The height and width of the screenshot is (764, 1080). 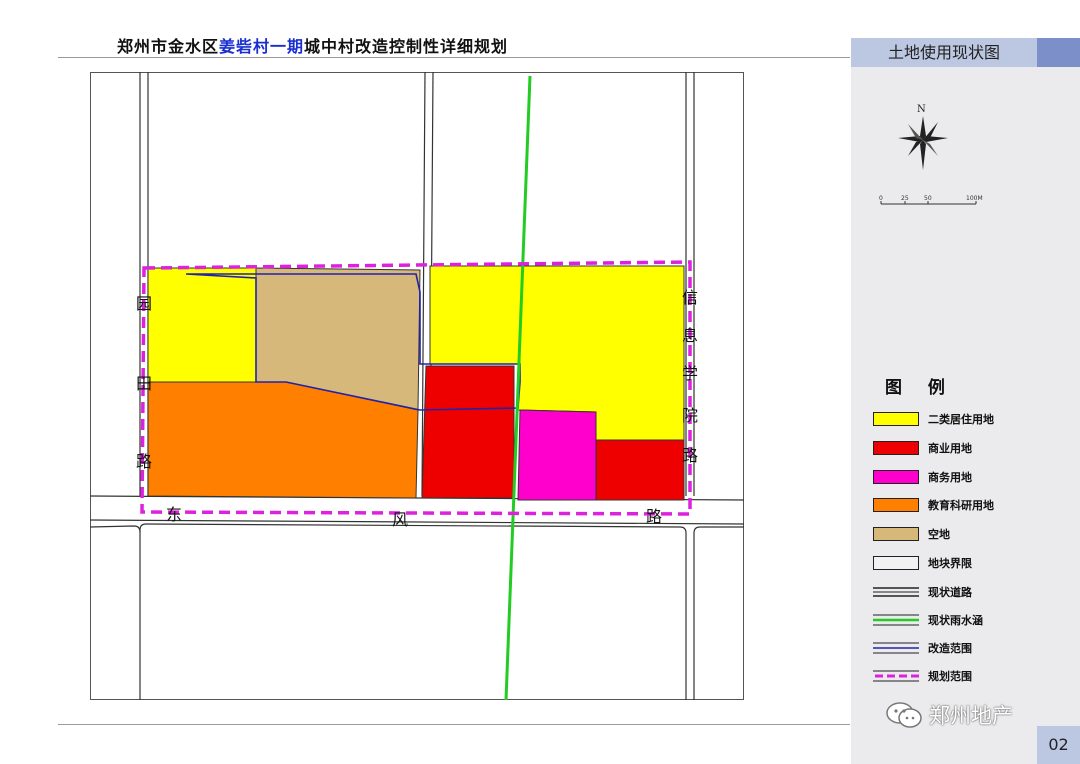 What do you see at coordinates (144, 383) in the screenshot?
I see `road-label-west-2: 田` at bounding box center [144, 383].